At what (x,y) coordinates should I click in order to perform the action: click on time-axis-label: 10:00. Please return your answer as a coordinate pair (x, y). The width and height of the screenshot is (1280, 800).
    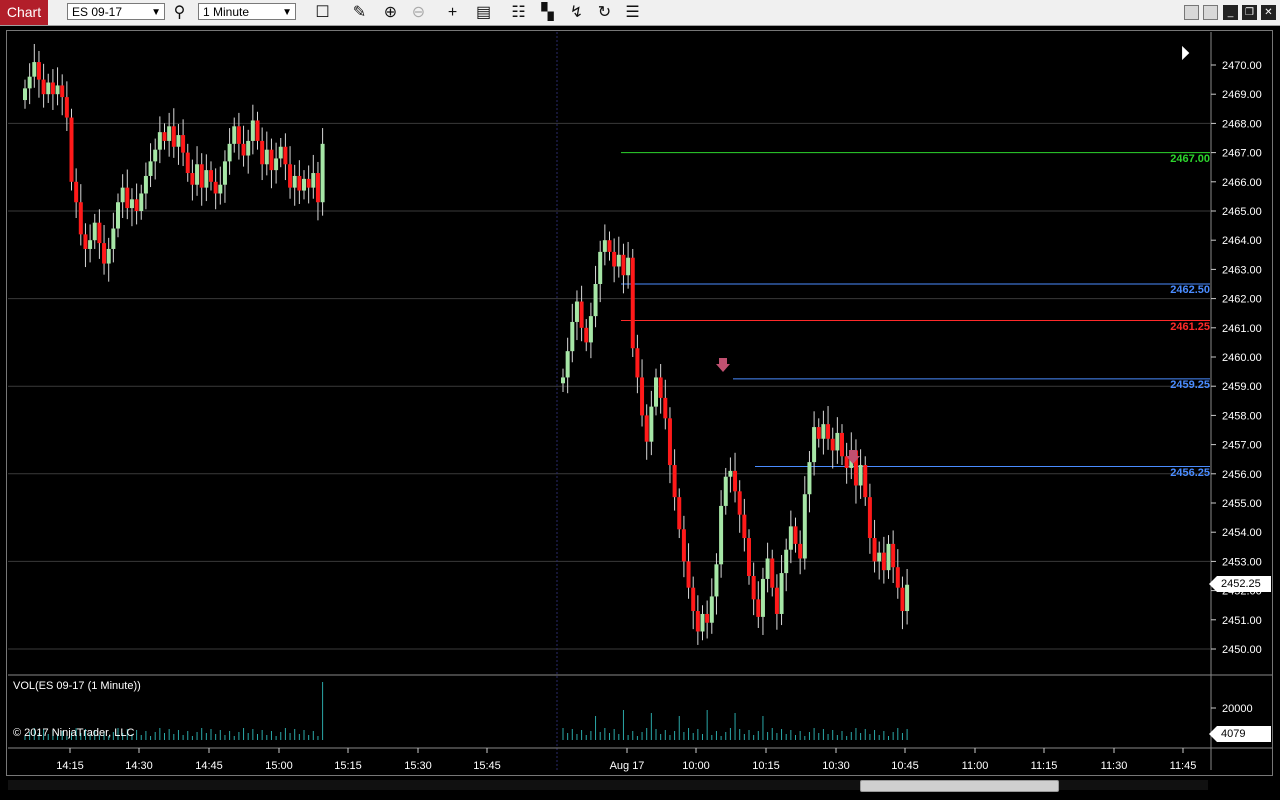
    Looking at the image, I should click on (696, 766).